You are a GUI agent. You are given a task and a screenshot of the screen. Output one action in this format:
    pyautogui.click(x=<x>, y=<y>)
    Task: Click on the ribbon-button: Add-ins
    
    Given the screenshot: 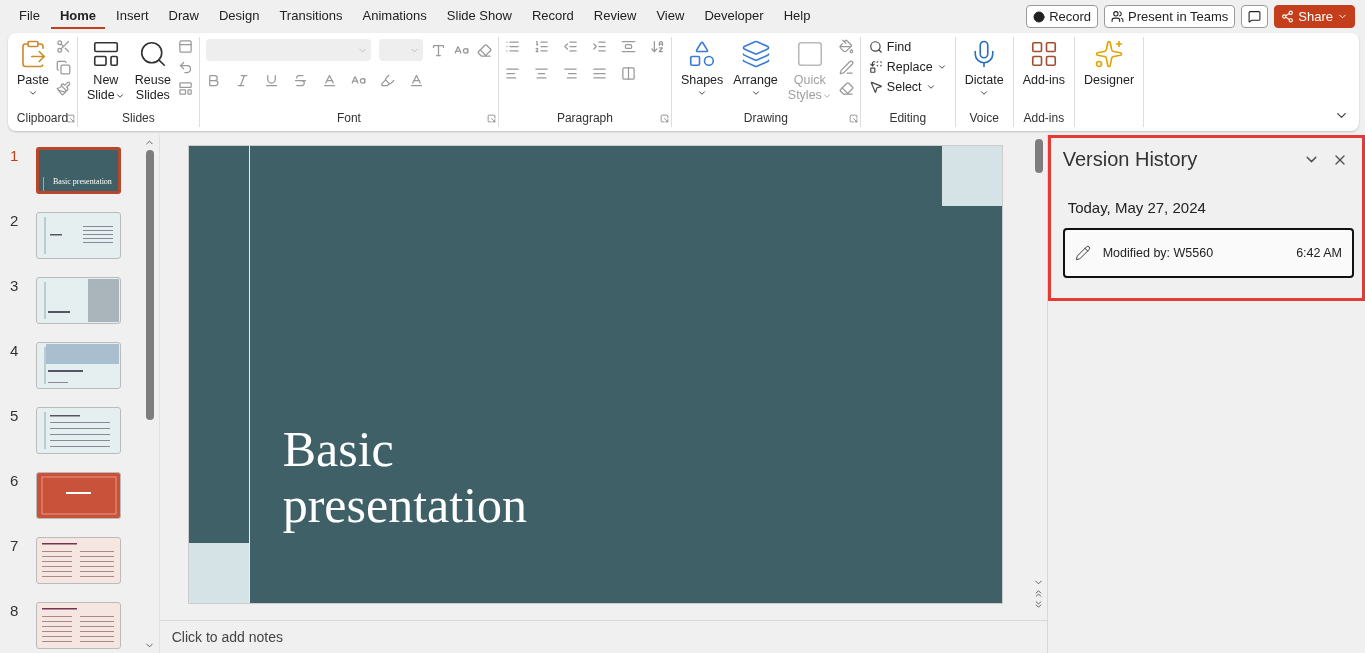 What is the action you would take?
    pyautogui.click(x=1043, y=63)
    